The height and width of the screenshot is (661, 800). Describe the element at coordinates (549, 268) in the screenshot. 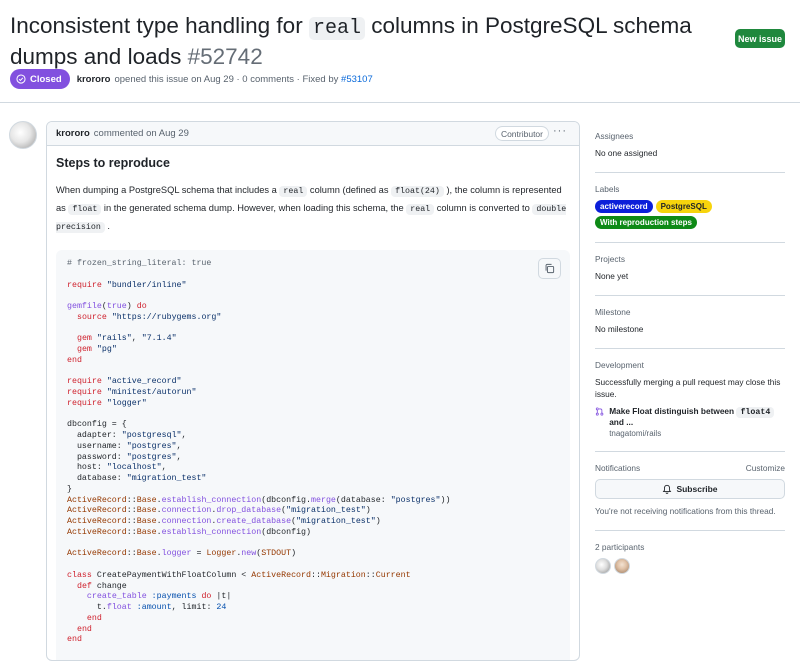

I see `copy-button` at that location.